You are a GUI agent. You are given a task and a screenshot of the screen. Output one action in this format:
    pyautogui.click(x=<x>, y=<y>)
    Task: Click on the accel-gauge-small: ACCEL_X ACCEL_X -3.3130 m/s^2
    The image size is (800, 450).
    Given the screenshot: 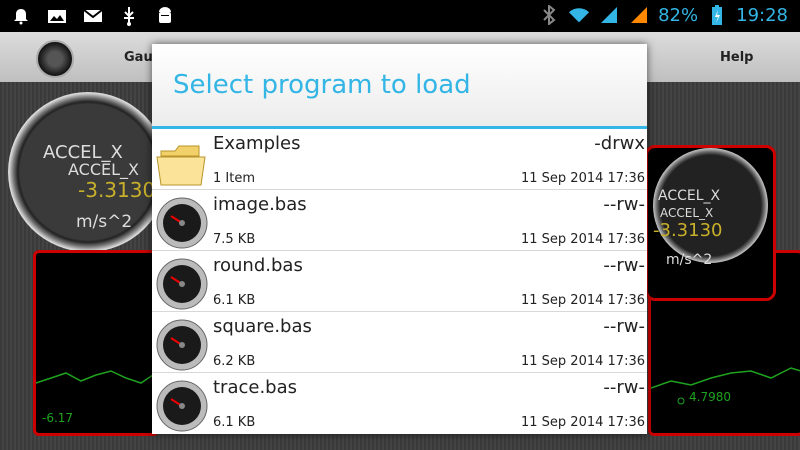 What is the action you would take?
    pyautogui.click(x=710, y=223)
    